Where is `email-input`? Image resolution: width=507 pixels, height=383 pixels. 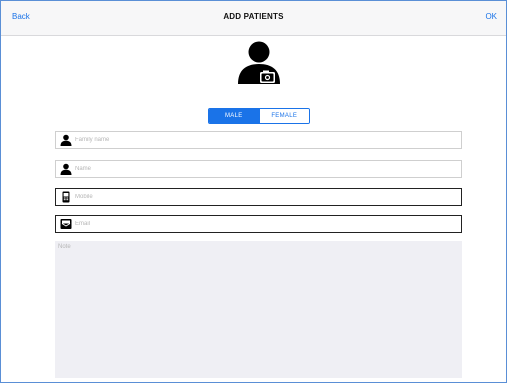
email-input is located at coordinates (268, 224).